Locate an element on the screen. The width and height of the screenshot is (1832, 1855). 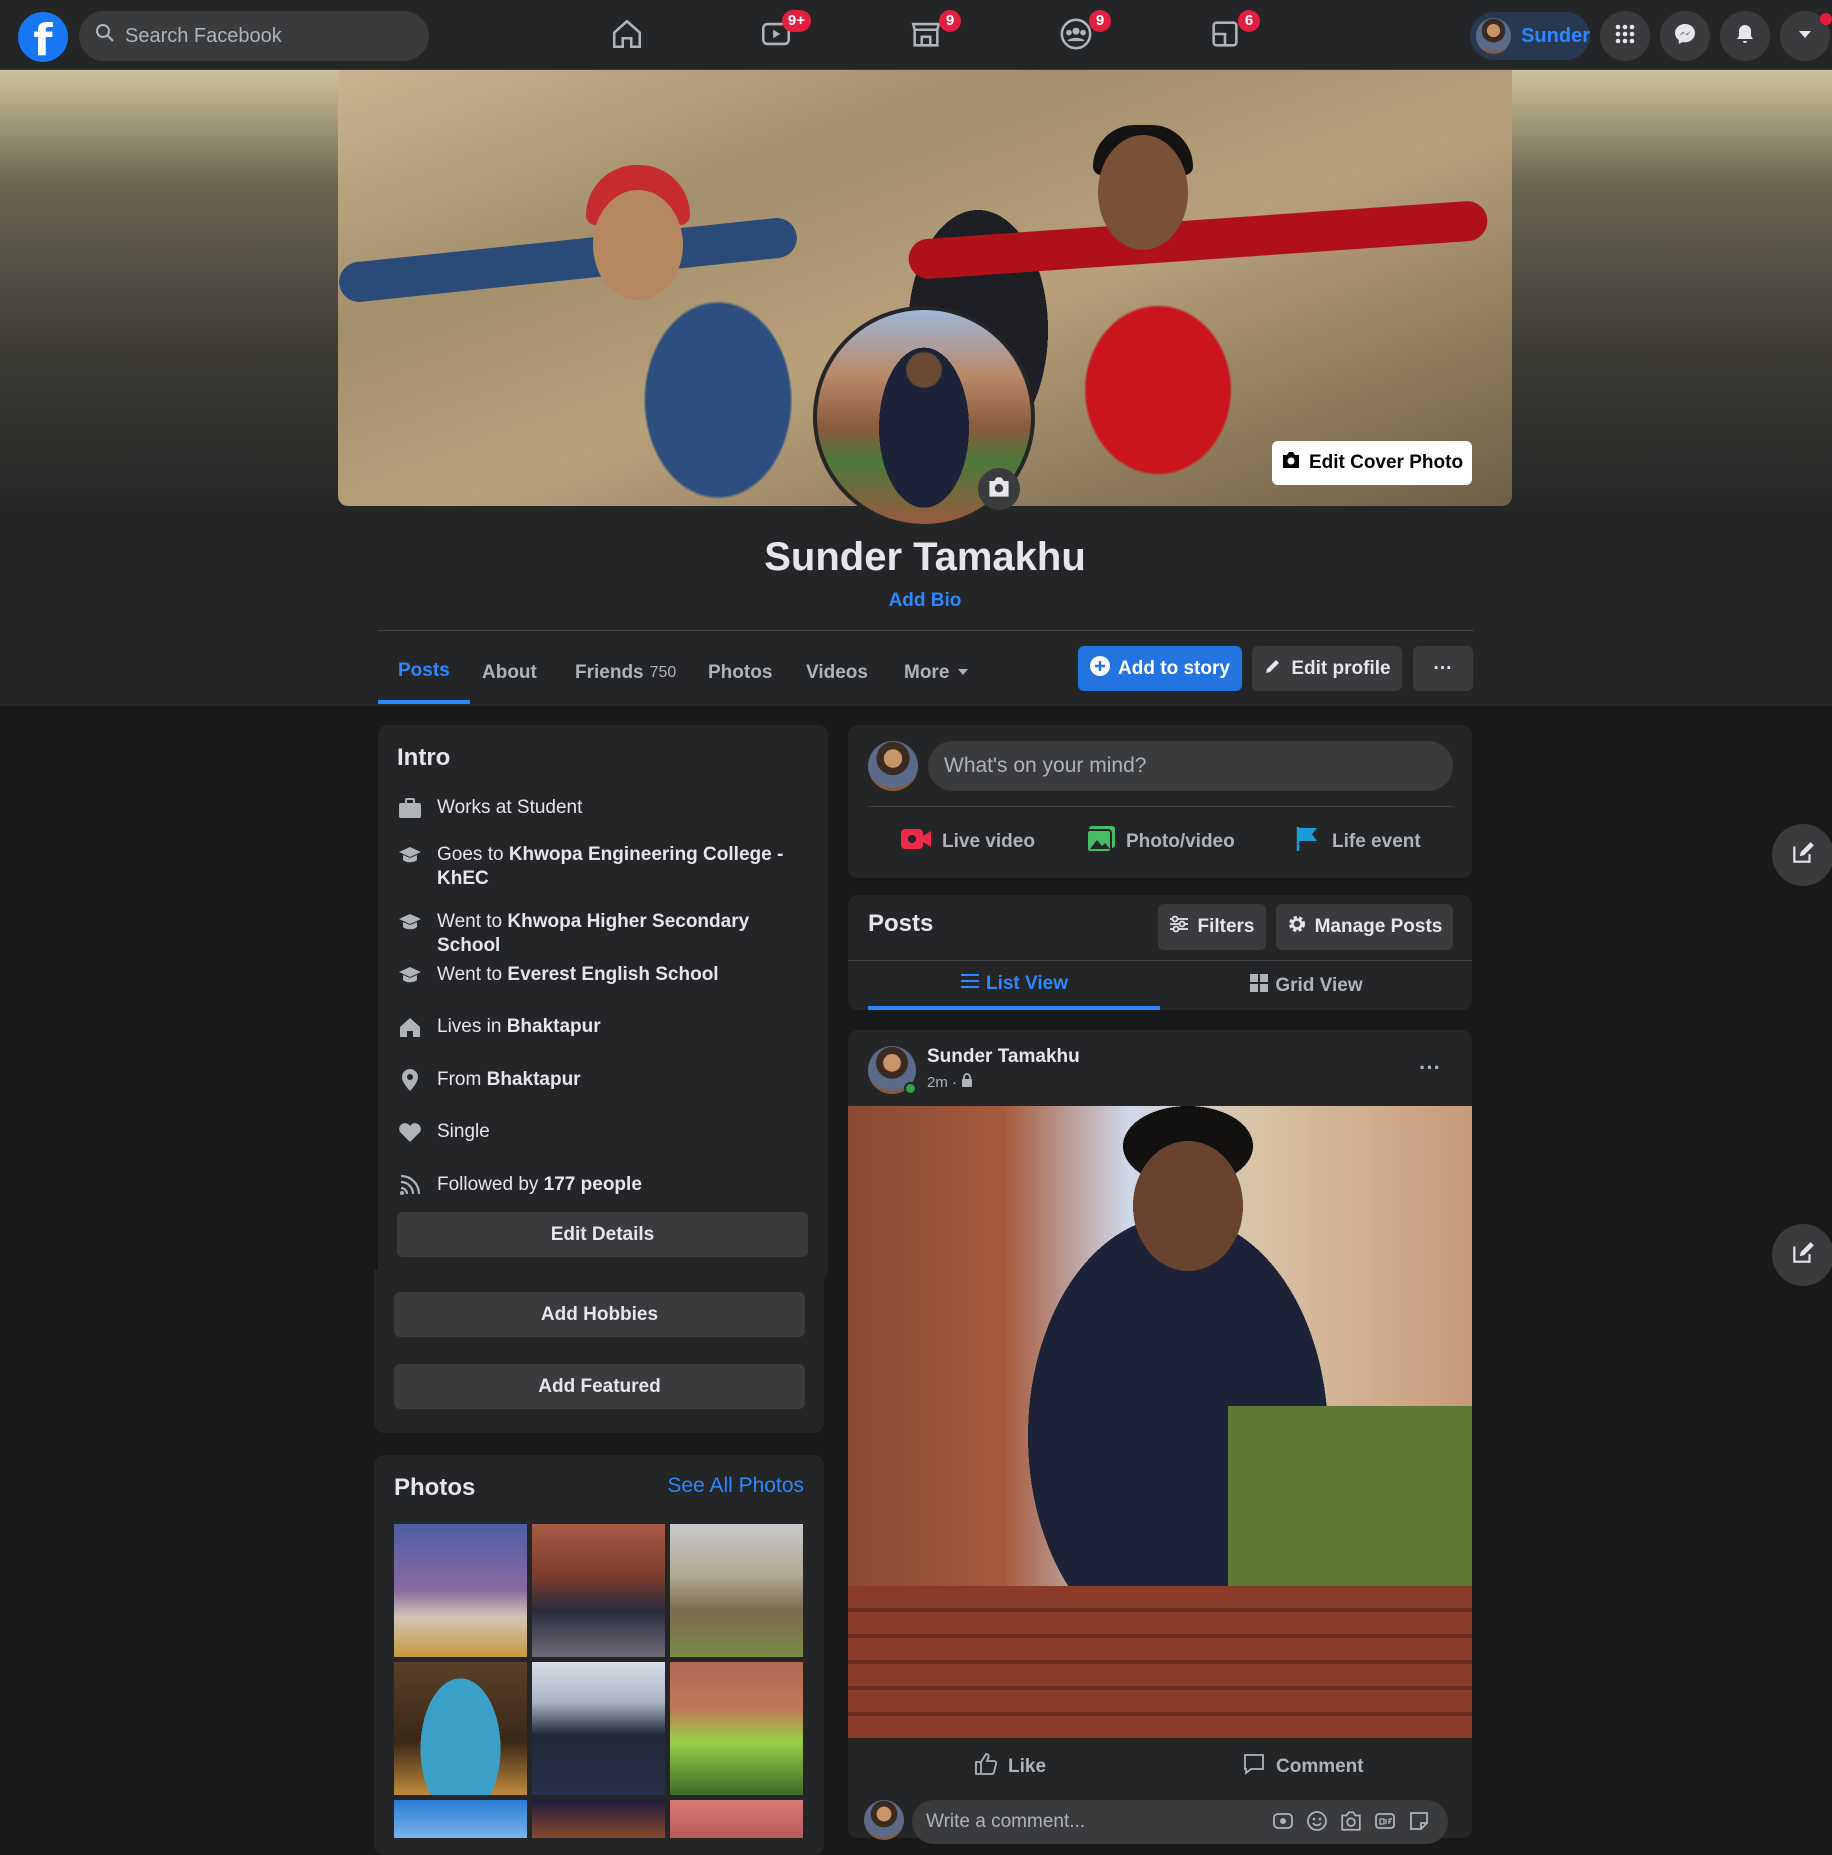
tab-videos: Videos is located at coordinates (837, 673).